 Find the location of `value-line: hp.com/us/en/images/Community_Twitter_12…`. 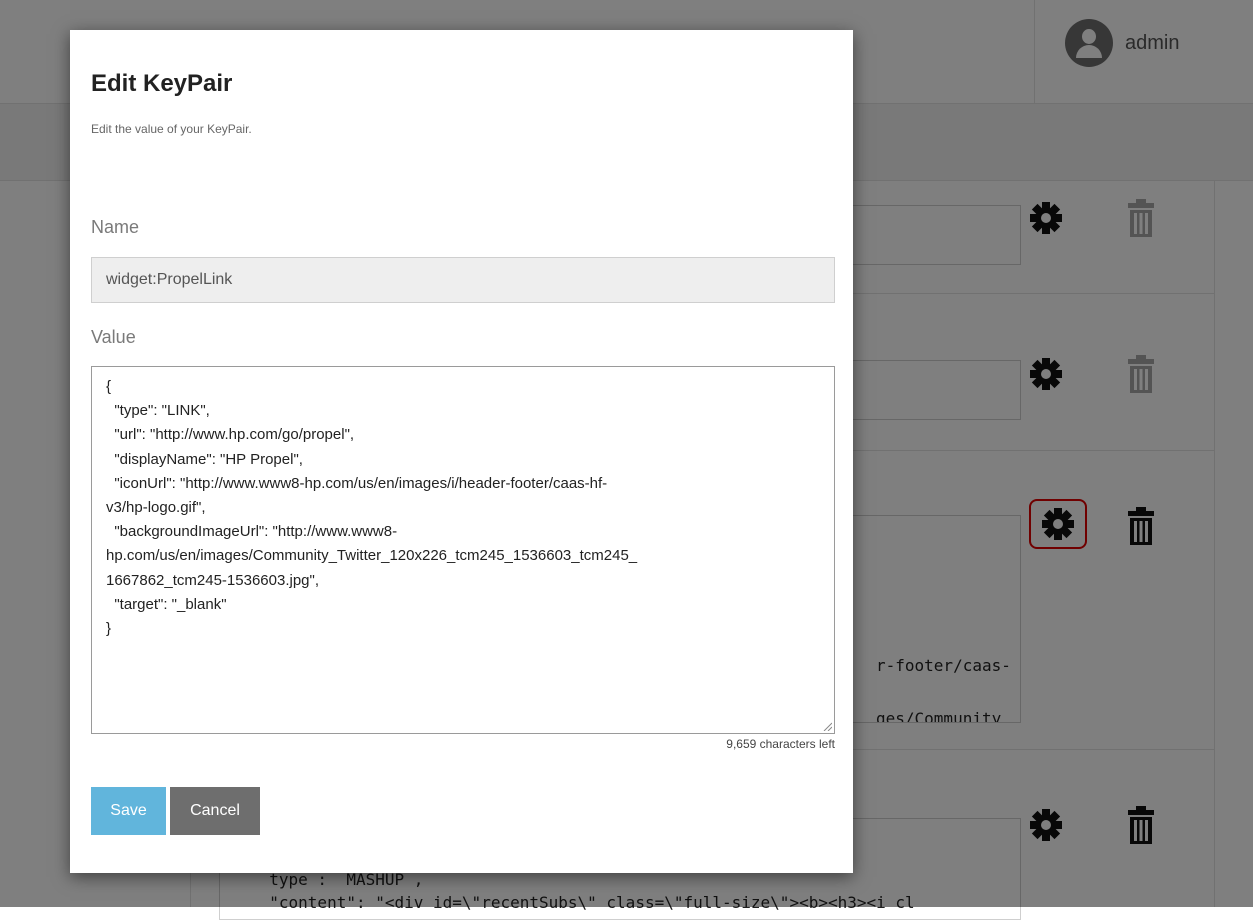

value-line: hp.com/us/en/images/Community_Twitter_12… is located at coordinates (372, 556).